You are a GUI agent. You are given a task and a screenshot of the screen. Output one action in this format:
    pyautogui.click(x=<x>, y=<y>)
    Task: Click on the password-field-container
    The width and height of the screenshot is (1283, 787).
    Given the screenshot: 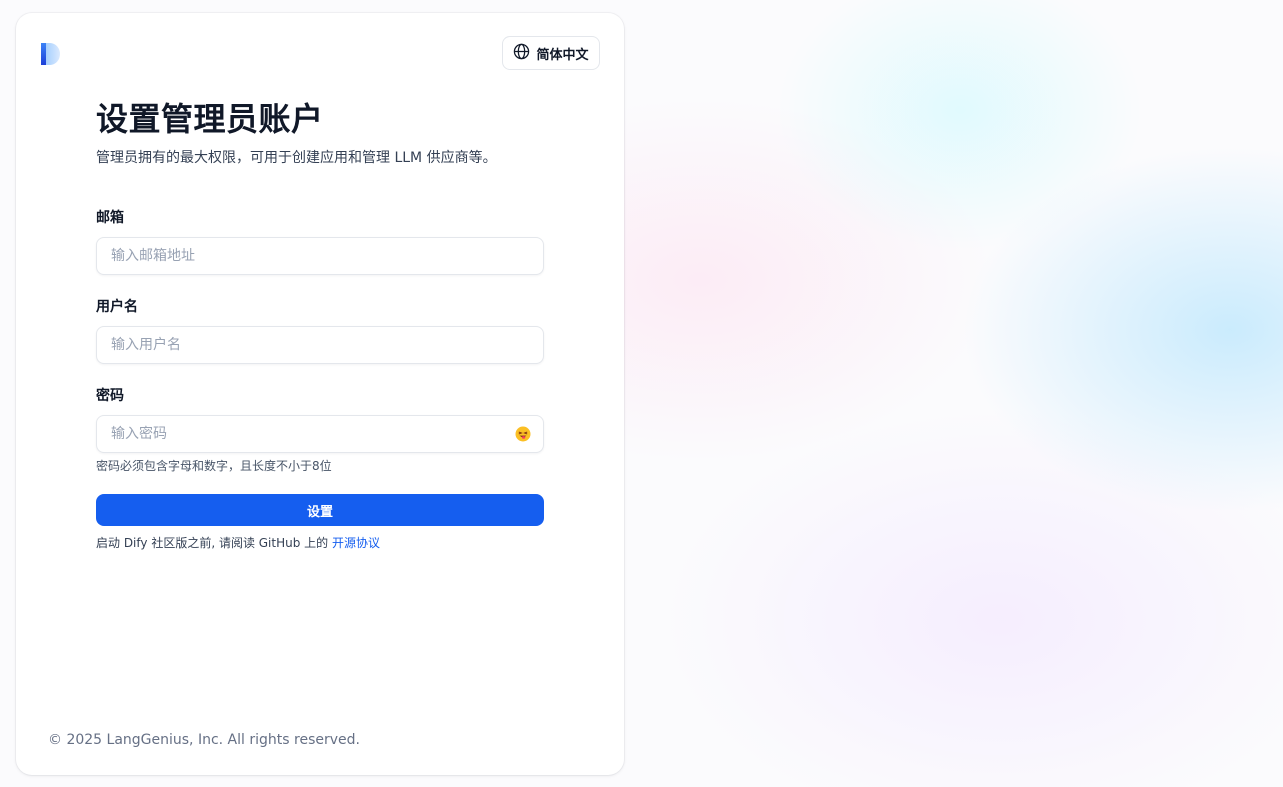 What is the action you would take?
    pyautogui.click(x=320, y=434)
    